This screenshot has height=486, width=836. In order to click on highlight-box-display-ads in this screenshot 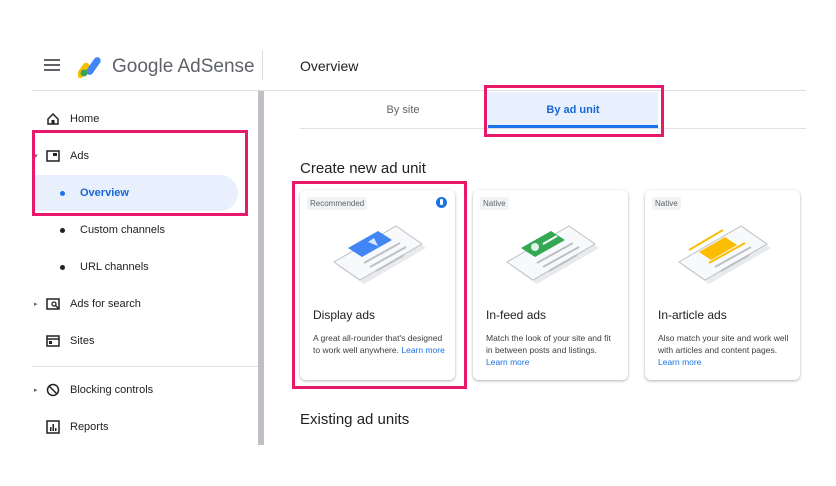, I will do `click(379, 285)`.